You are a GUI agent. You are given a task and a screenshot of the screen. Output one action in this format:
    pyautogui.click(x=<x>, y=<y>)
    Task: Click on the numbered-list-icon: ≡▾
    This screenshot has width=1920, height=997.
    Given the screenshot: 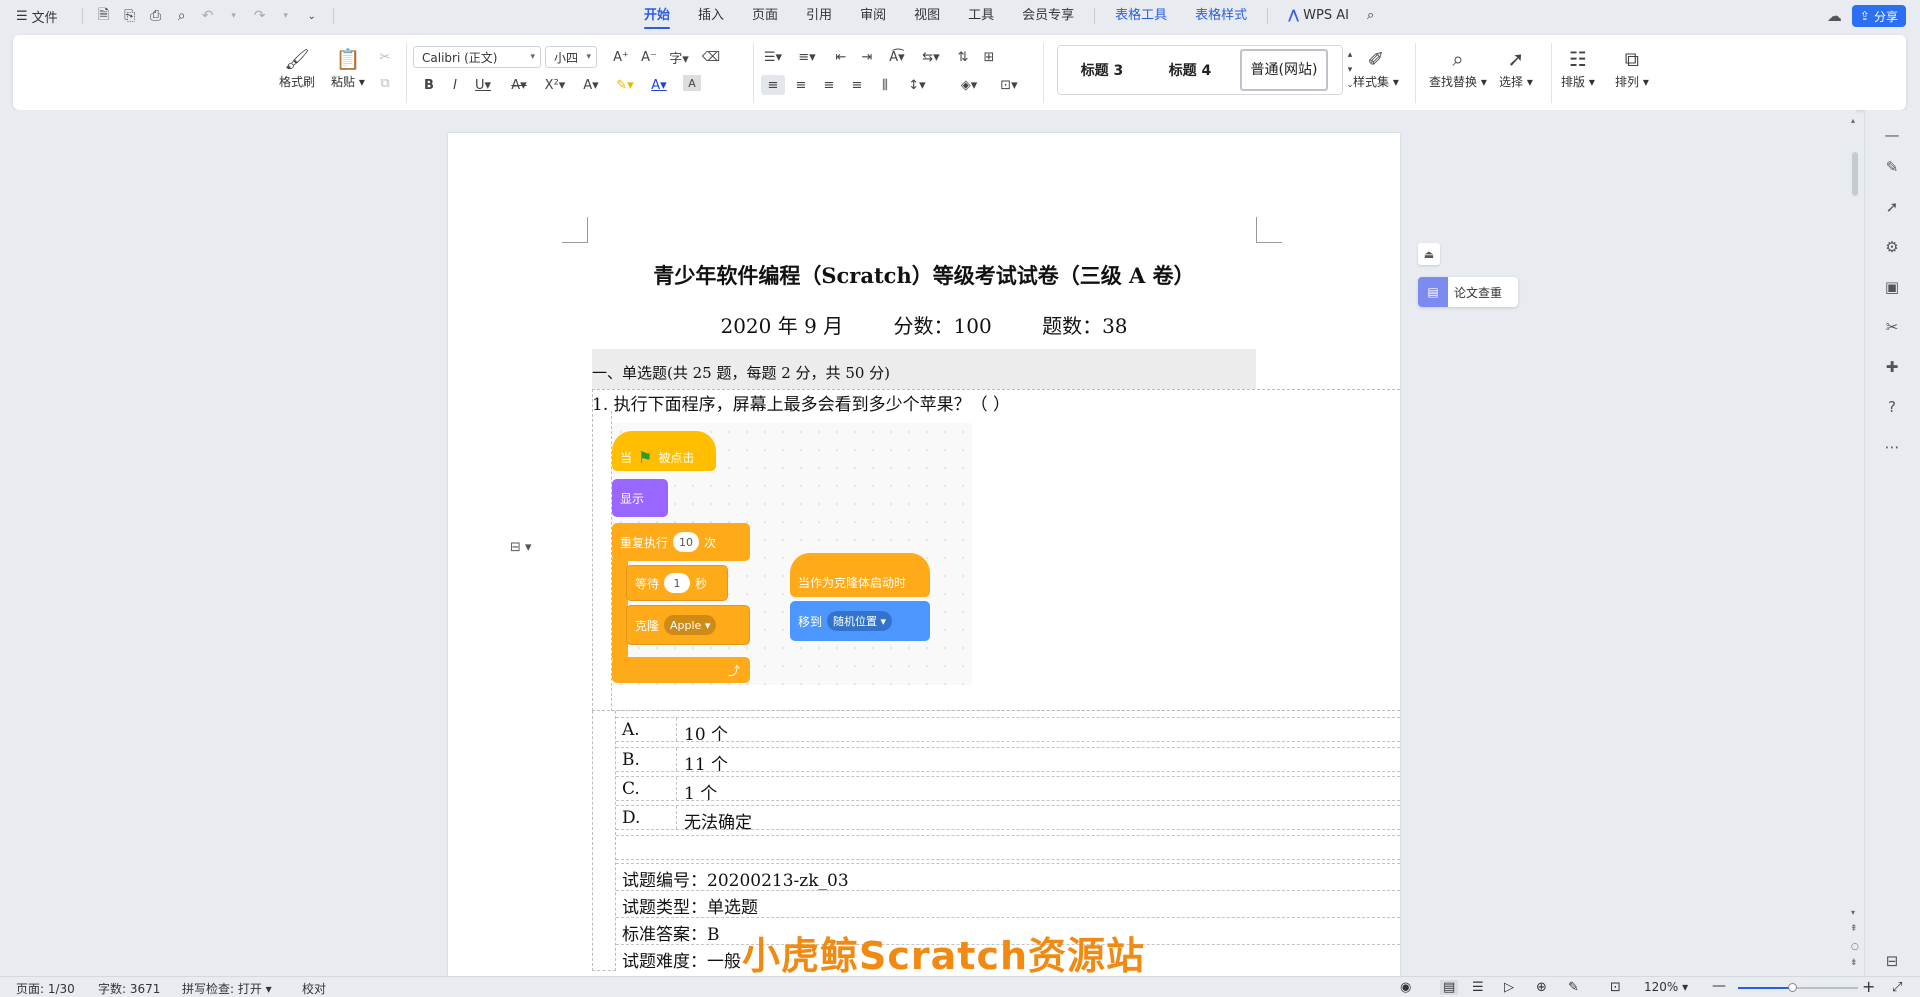 What is the action you would take?
    pyautogui.click(x=807, y=57)
    